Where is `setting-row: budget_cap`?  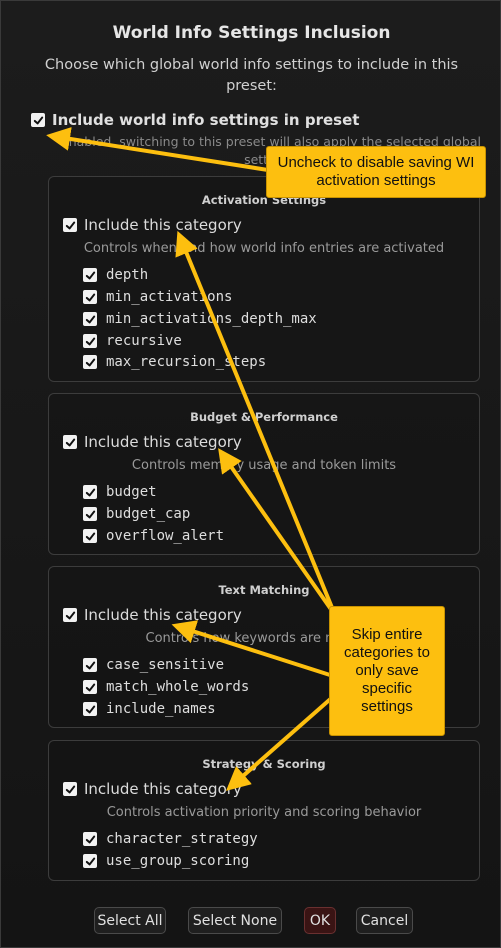
setting-row: budget_cap is located at coordinates (136, 514).